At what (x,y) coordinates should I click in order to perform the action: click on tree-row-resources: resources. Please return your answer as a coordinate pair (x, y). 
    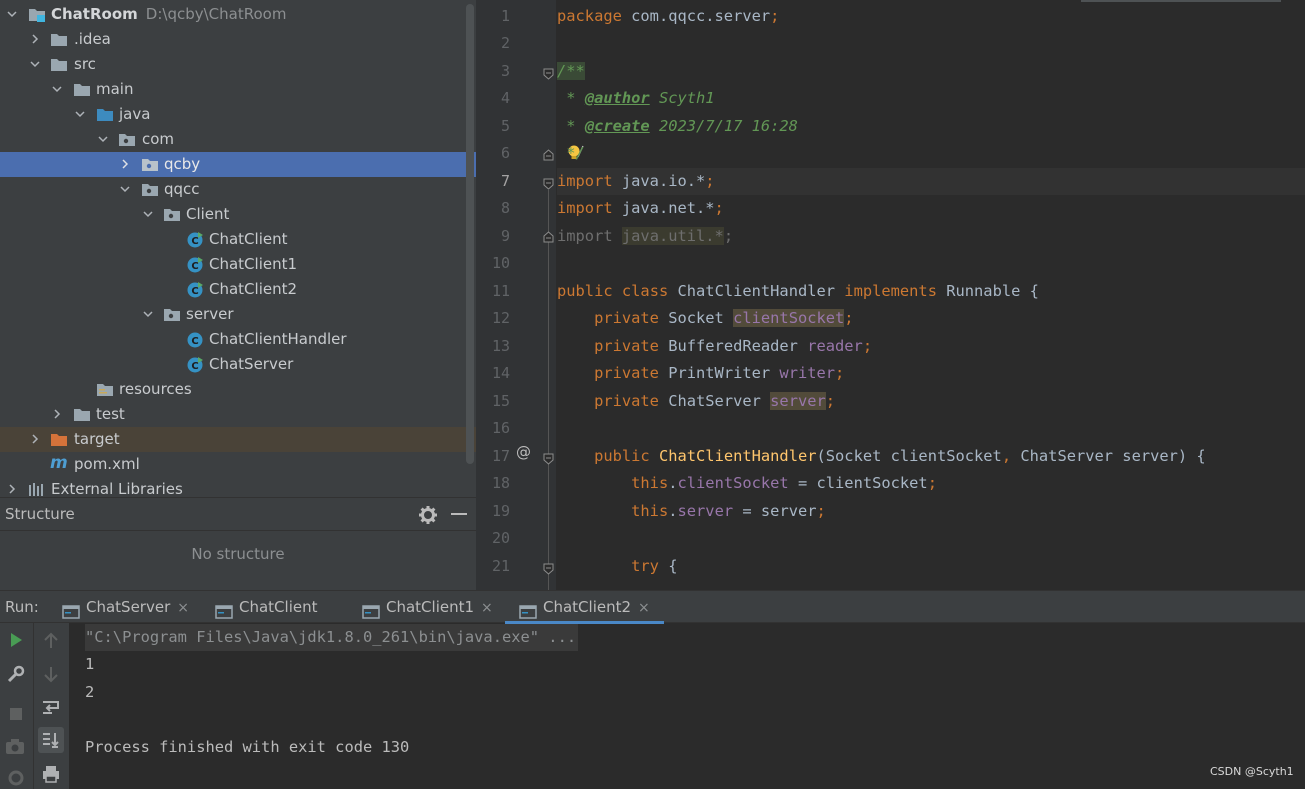
    Looking at the image, I should click on (238, 389).